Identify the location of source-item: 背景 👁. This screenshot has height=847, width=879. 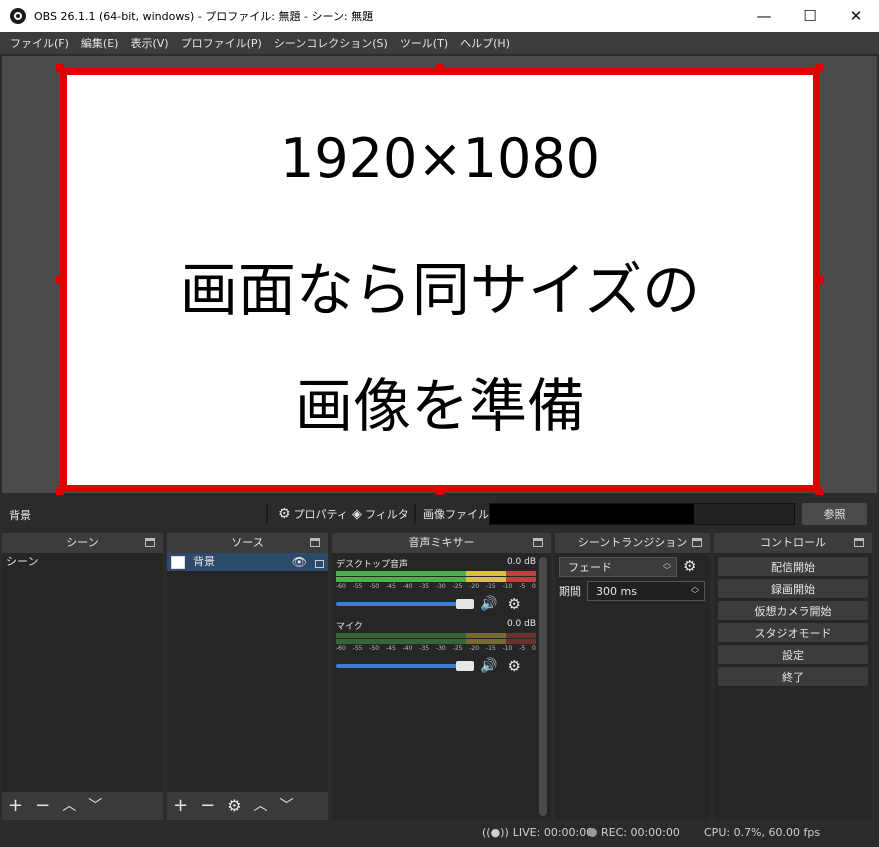
(247, 562).